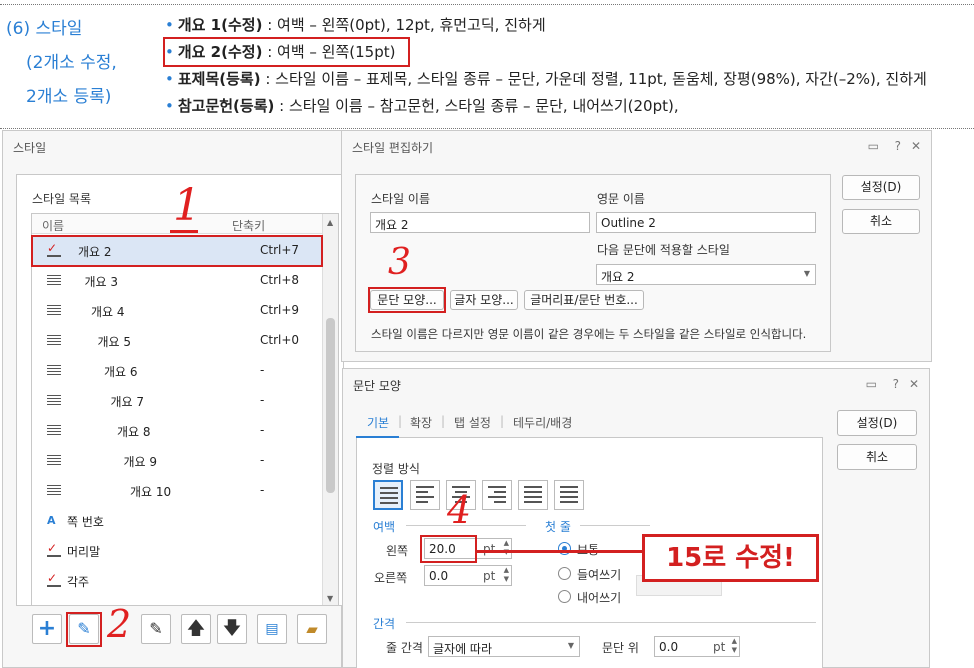 The height and width of the screenshot is (668, 974). Describe the element at coordinates (719, 647) in the screenshot. I see `unit-label: pt` at that location.